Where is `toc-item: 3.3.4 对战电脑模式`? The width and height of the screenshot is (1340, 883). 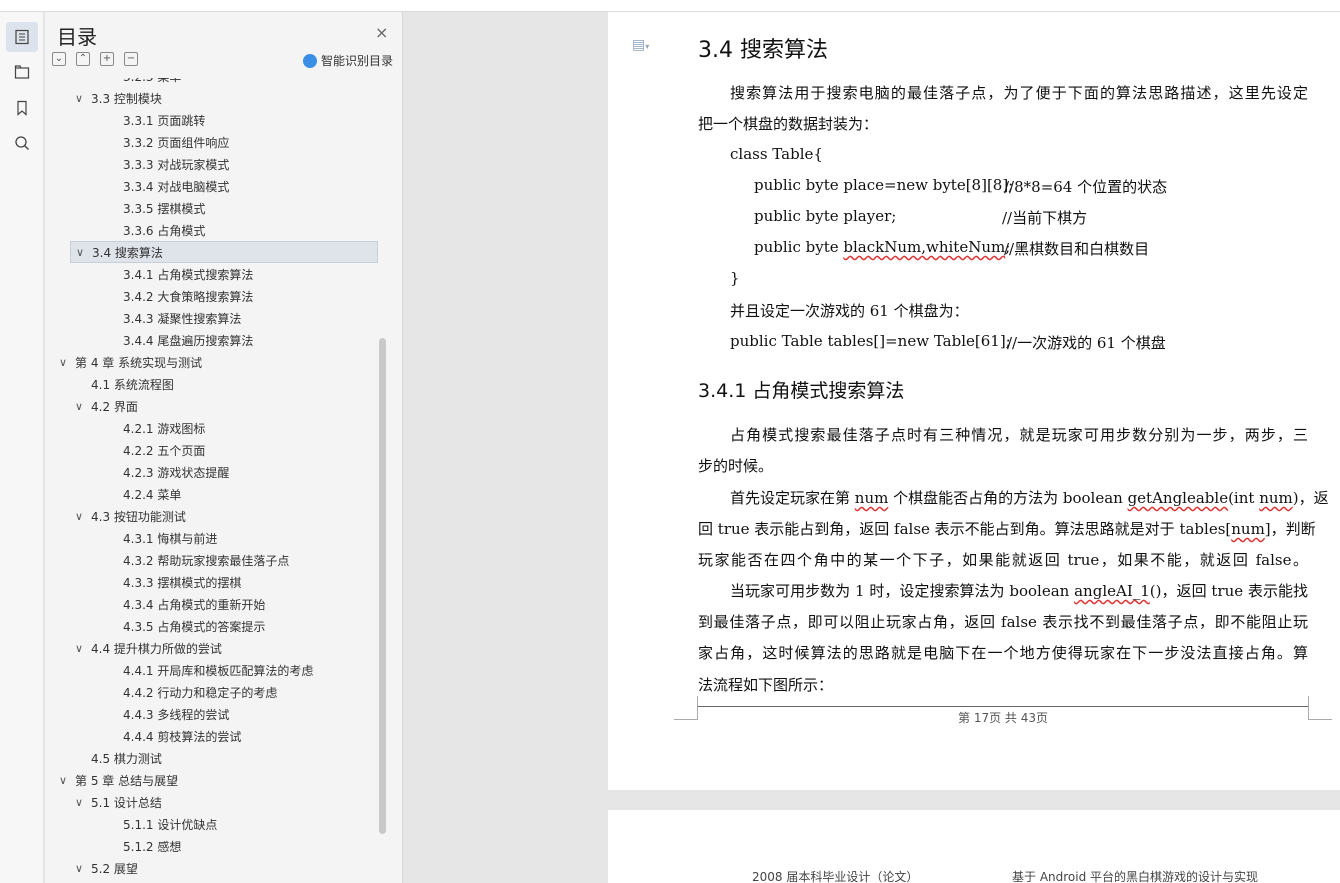 toc-item: 3.3.4 对战电脑模式 is located at coordinates (210, 186).